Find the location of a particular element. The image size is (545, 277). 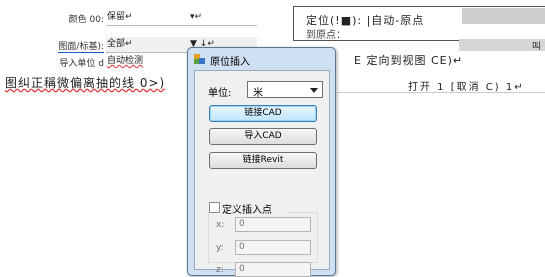

unit-select: 米 is located at coordinates (285, 90).